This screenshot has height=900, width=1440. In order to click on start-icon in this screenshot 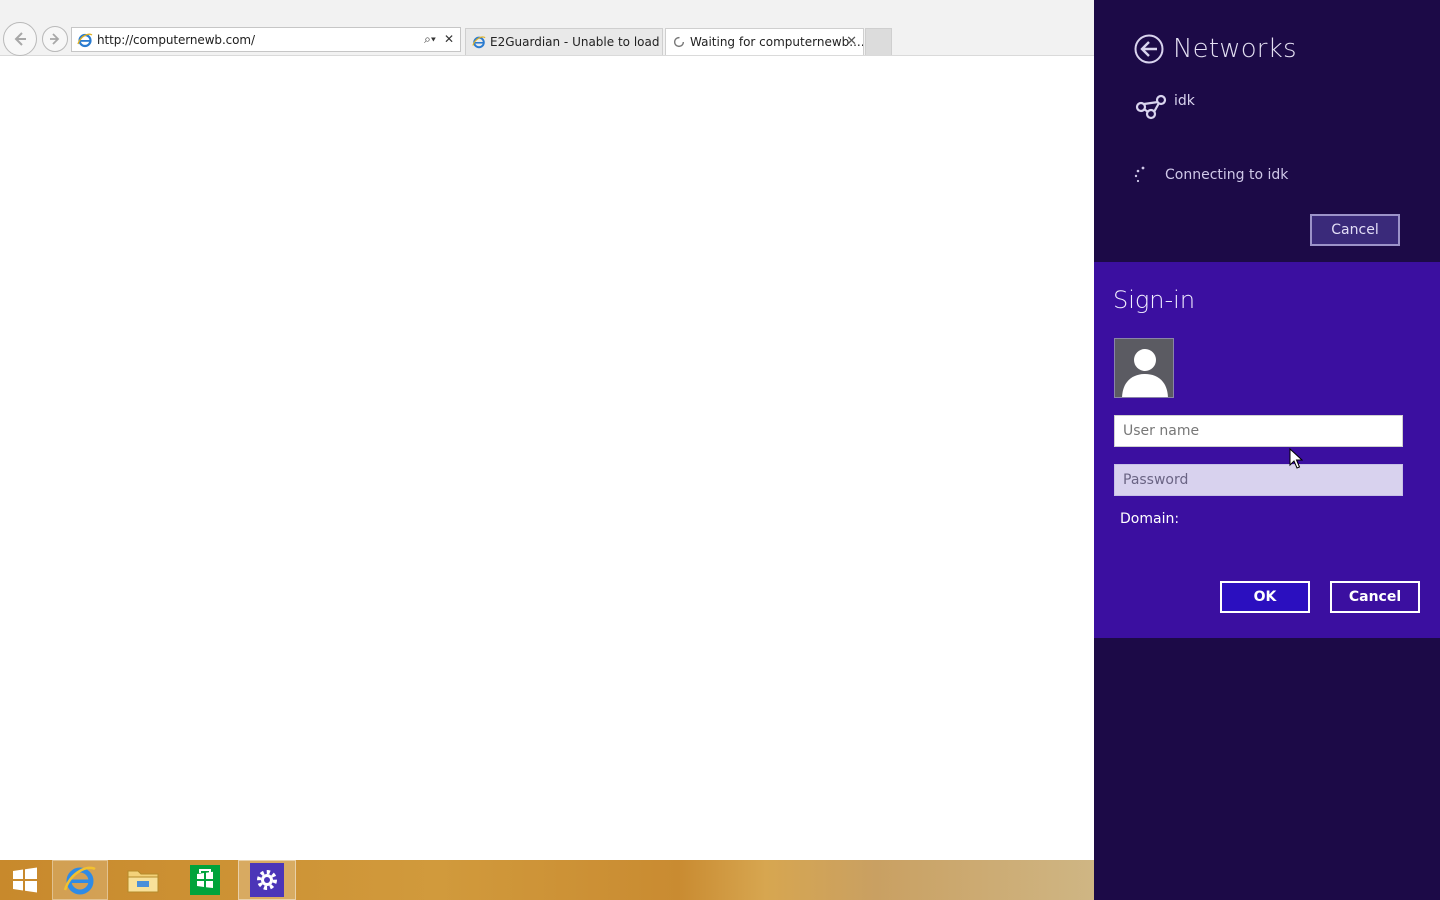, I will do `click(25, 880)`.